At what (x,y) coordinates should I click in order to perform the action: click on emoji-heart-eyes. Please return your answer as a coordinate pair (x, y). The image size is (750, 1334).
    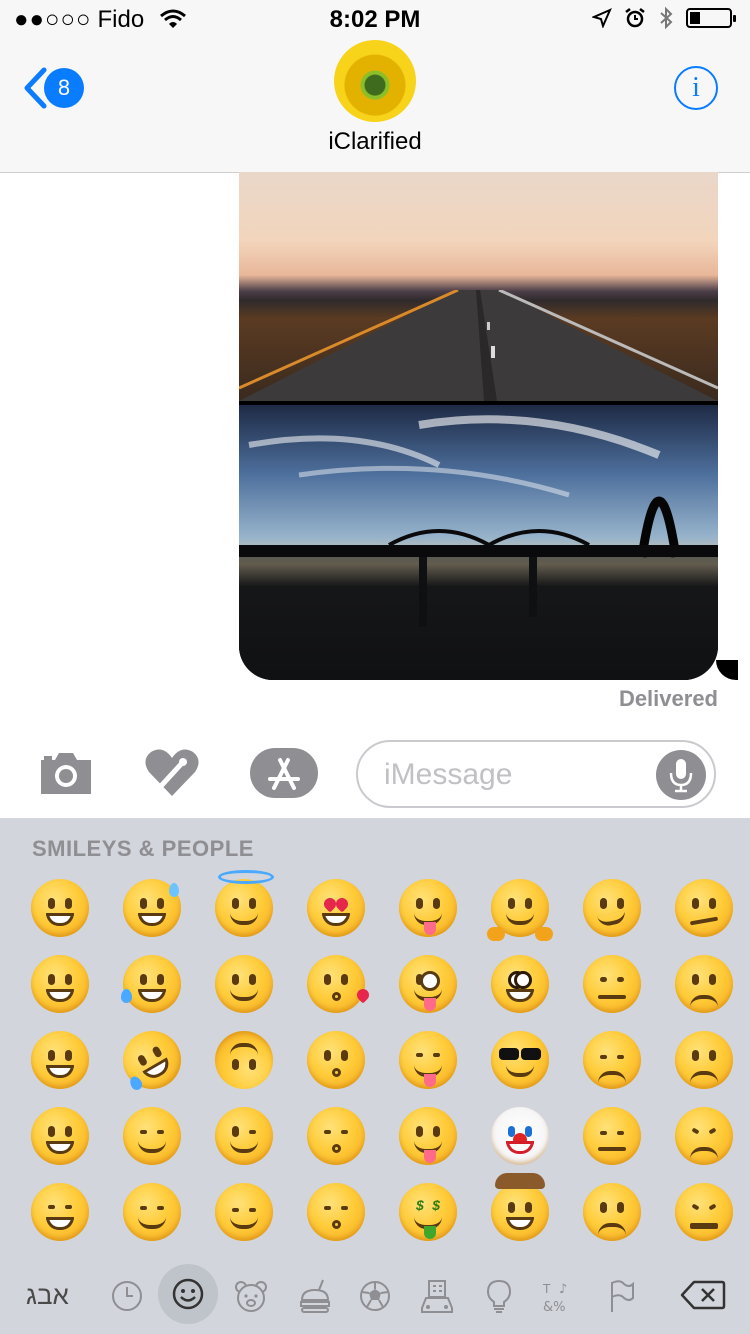
    Looking at the image, I should click on (336, 908).